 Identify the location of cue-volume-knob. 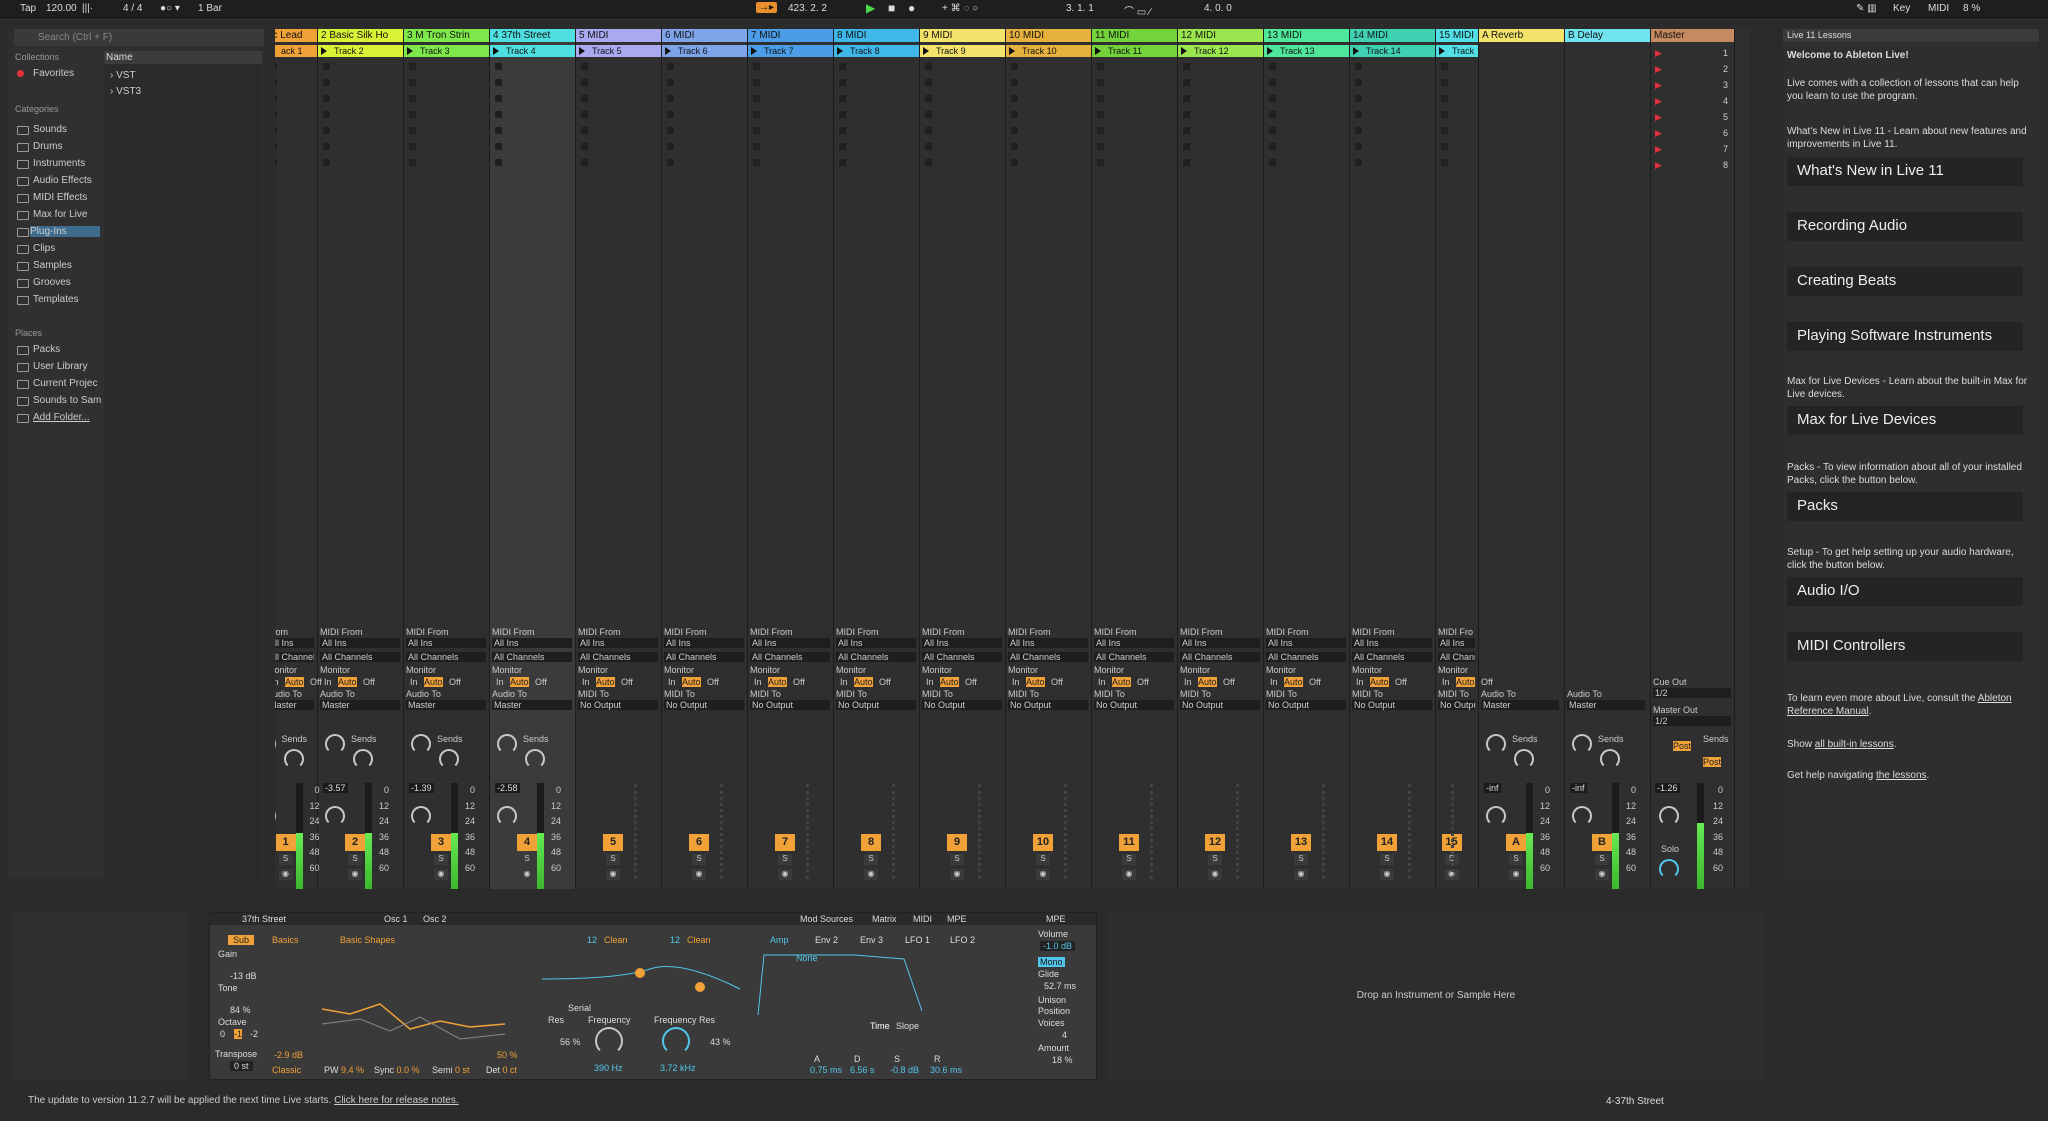
(1669, 869).